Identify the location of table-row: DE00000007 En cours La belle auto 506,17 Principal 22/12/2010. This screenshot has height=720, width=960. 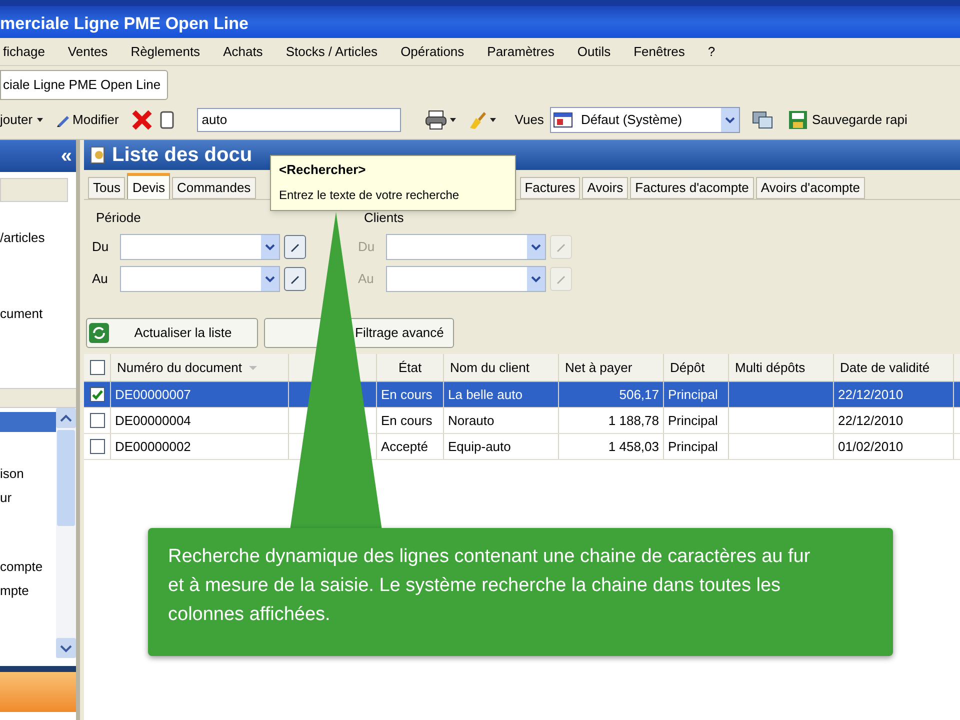
(522, 395).